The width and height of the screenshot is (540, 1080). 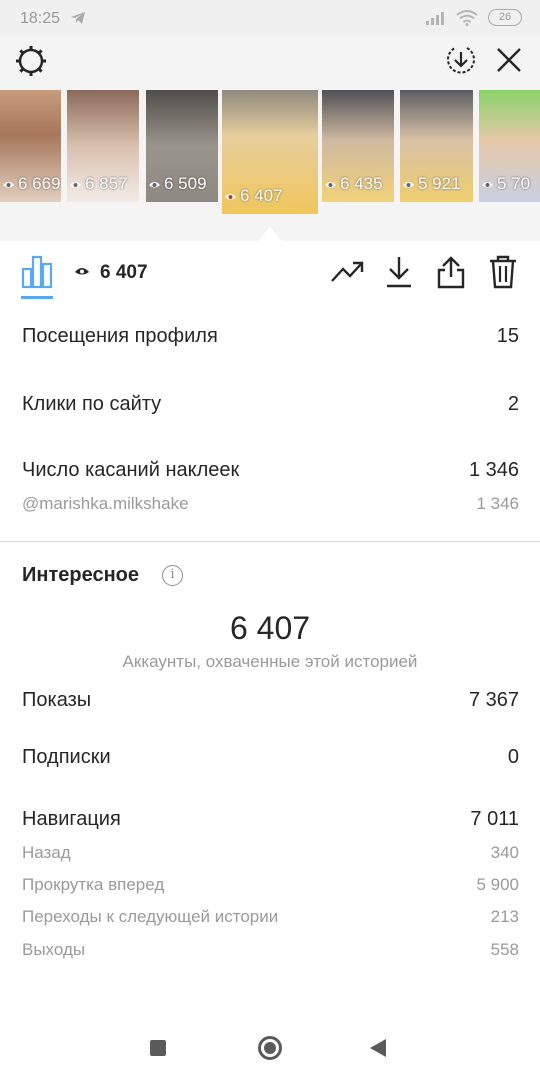 What do you see at coordinates (30, 146) in the screenshot?
I see `story-thumbnail: 6 669` at bounding box center [30, 146].